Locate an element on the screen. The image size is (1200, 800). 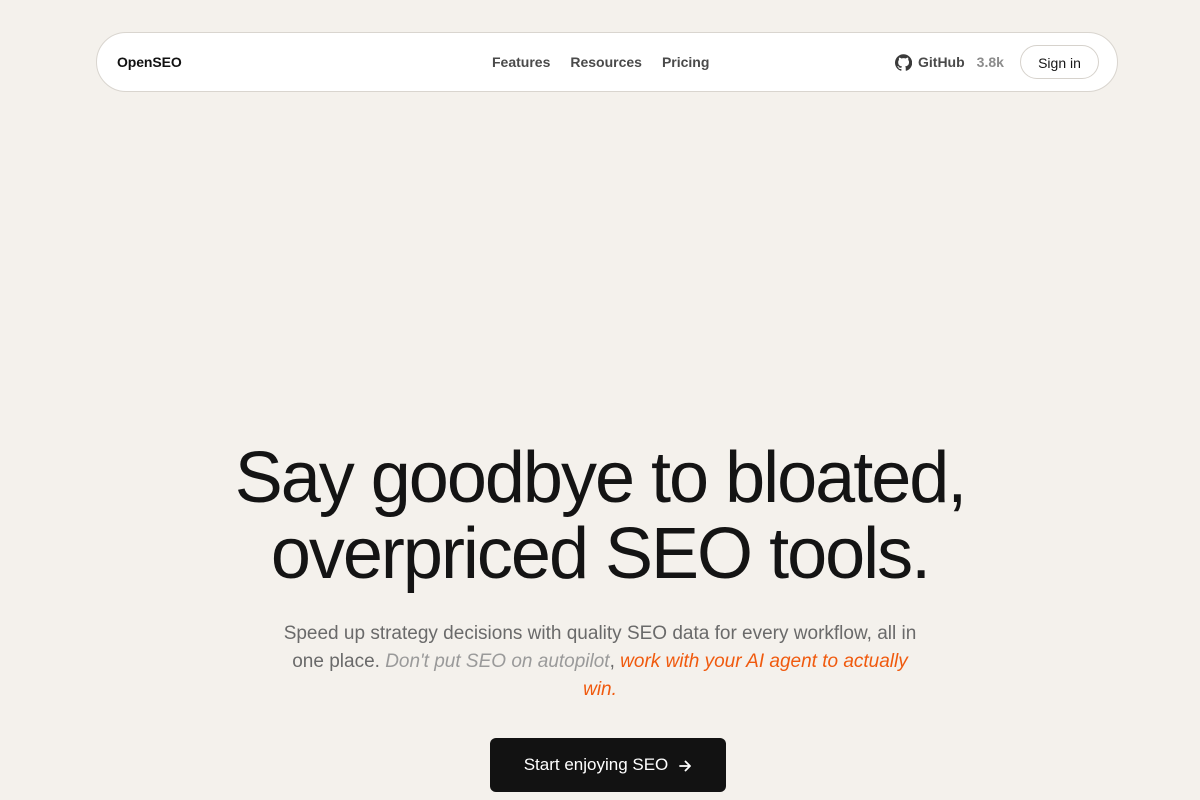
github-stars-count: 3.8k is located at coordinates (990, 62).